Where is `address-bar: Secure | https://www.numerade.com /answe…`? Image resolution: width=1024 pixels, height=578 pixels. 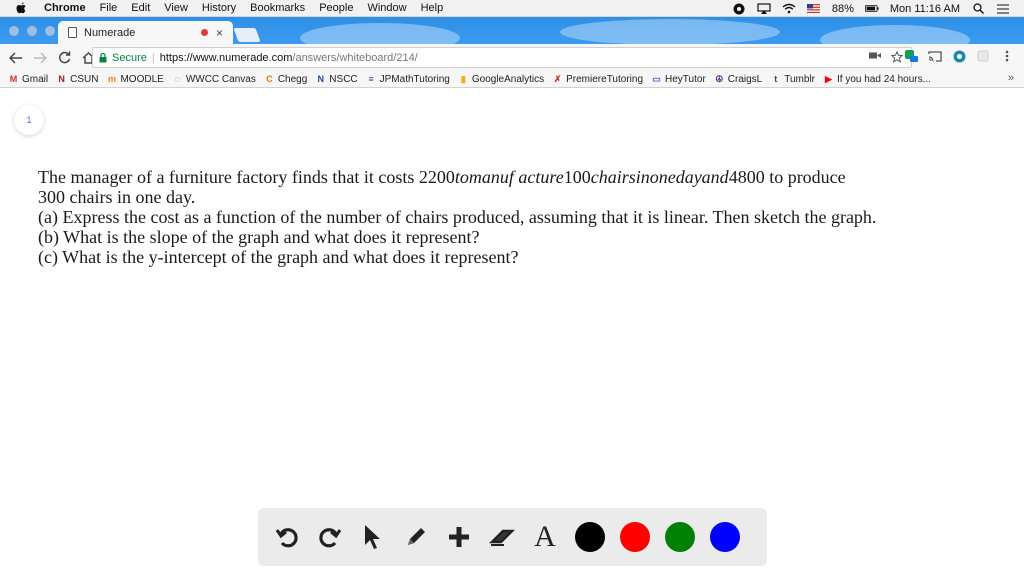
address-bar: Secure | https://www.numerade.com /answe… is located at coordinates (502, 57).